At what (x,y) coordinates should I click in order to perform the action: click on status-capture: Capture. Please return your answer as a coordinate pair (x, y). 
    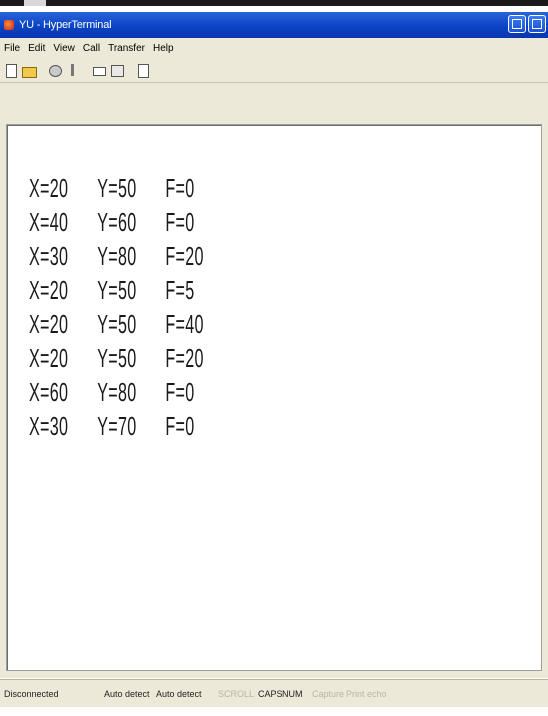
    Looking at the image, I should click on (328, 694).